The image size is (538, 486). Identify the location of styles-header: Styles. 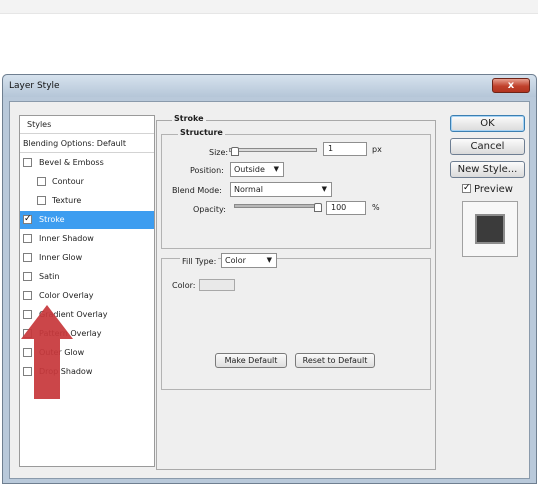
(87, 125).